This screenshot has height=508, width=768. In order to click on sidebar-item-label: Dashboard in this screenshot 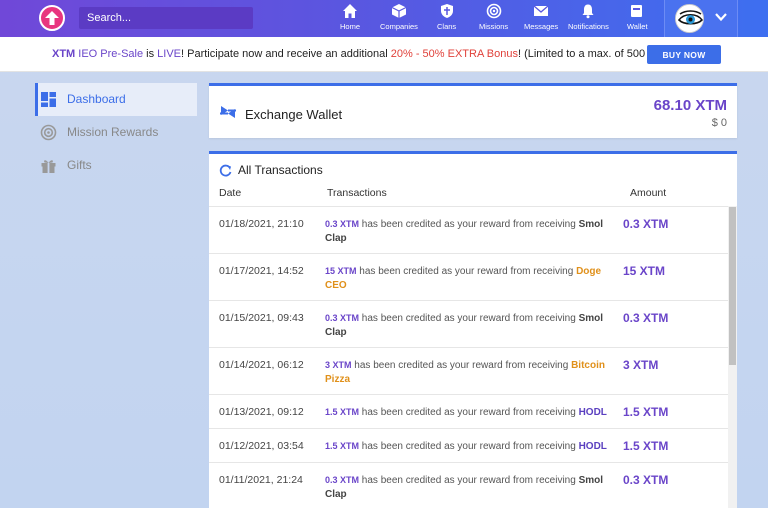, I will do `click(96, 99)`.